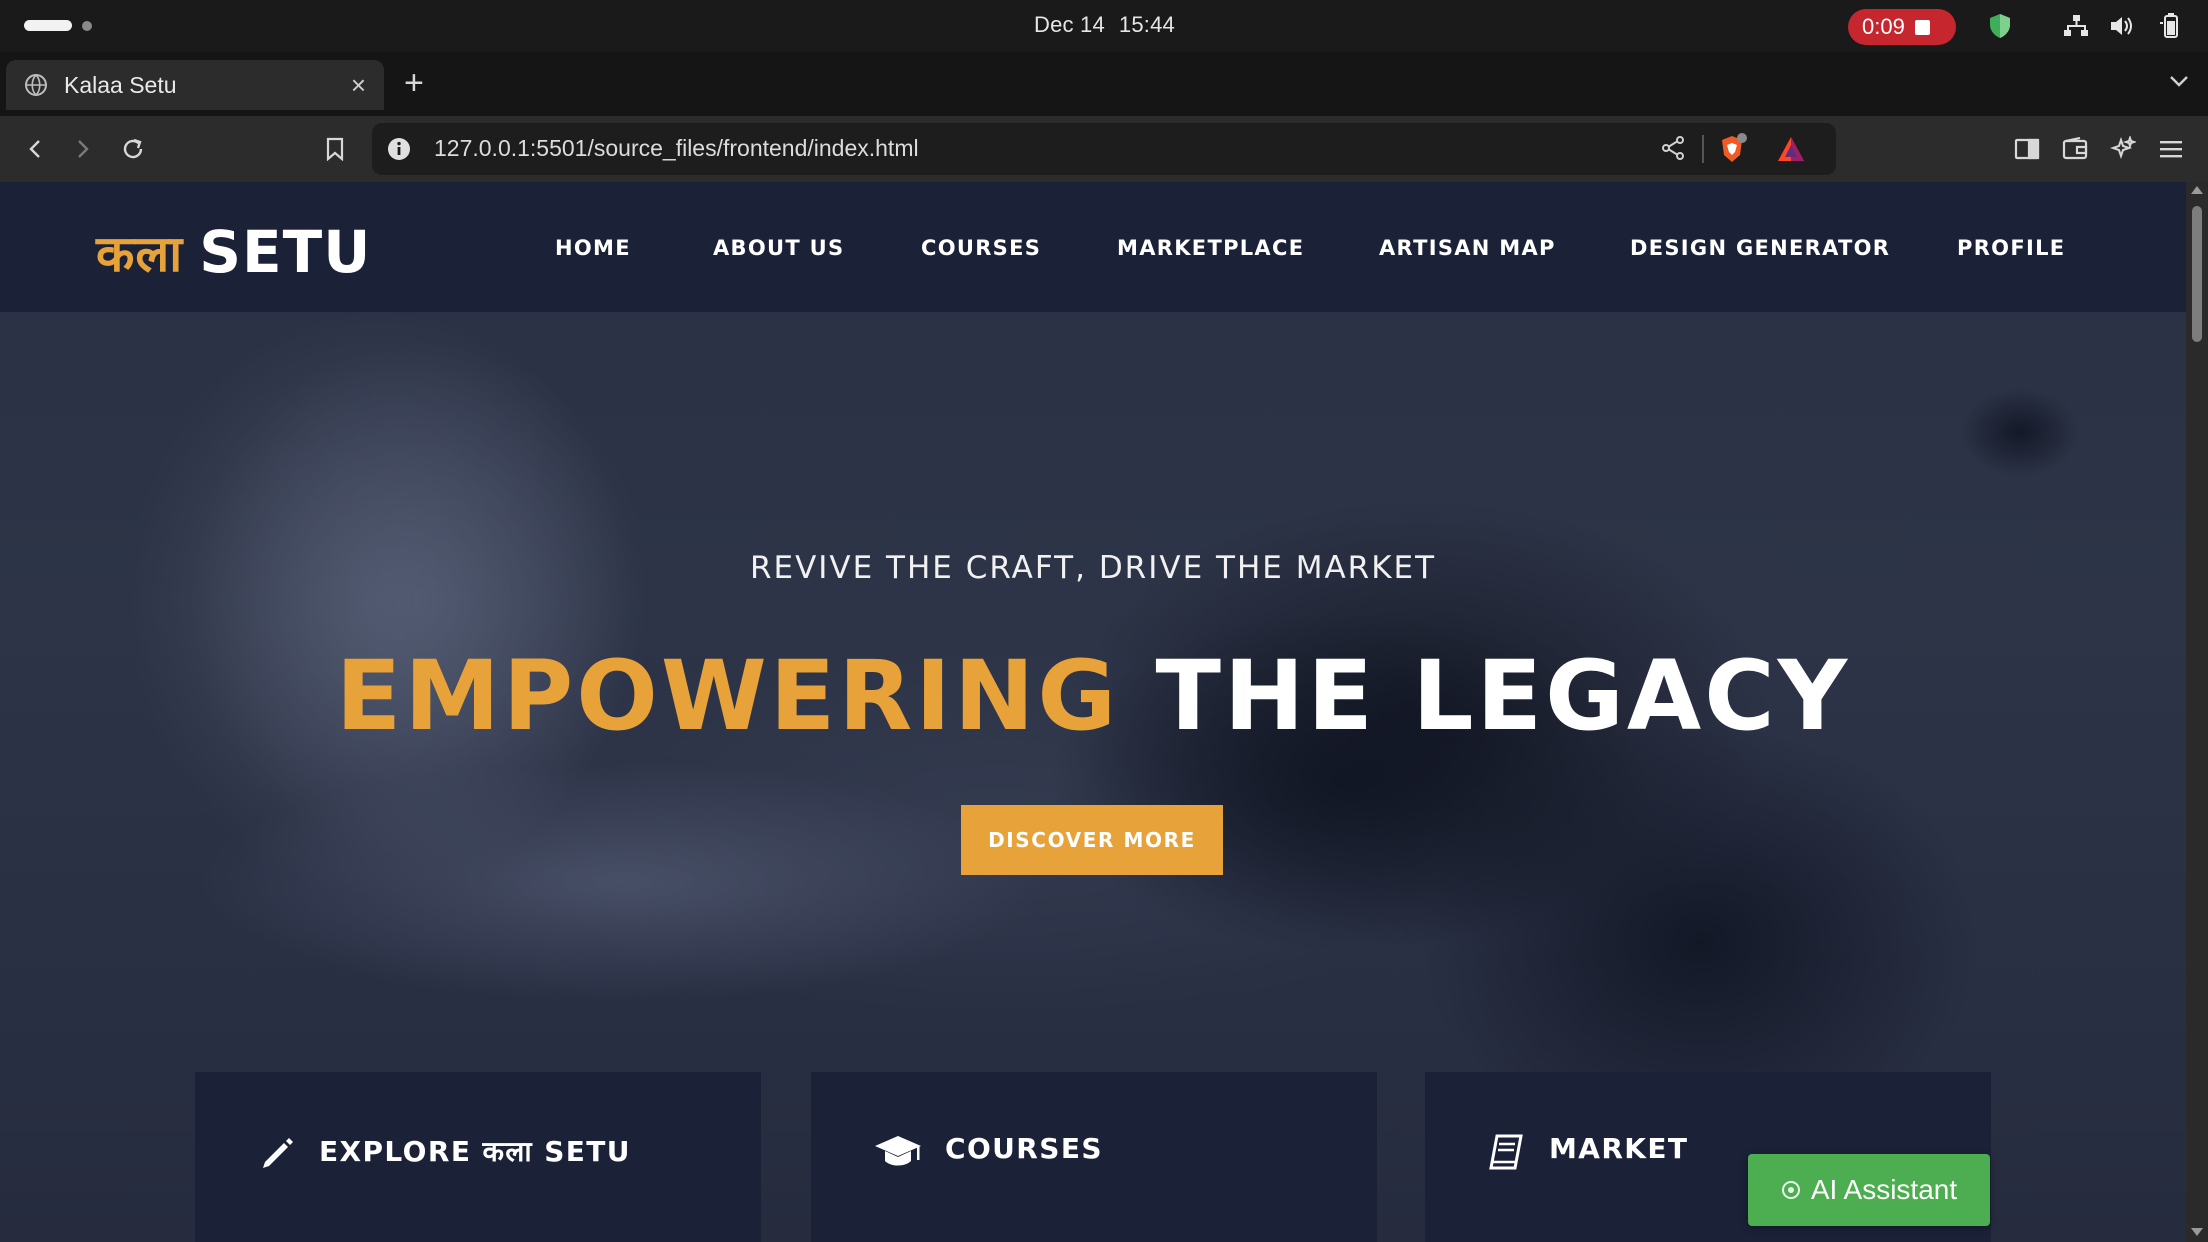  Describe the element at coordinates (981, 248) in the screenshot. I see `nav-courses: COURSES` at that location.